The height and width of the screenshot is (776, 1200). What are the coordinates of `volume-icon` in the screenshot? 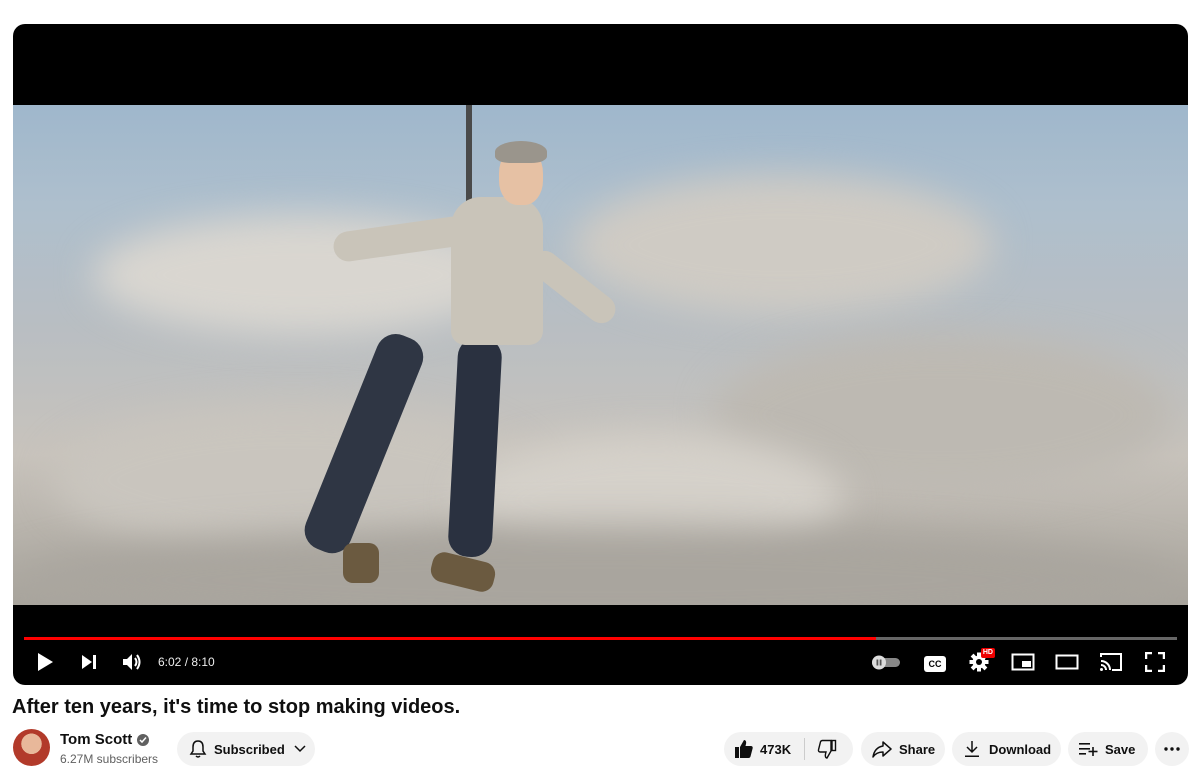 It's located at (132, 664).